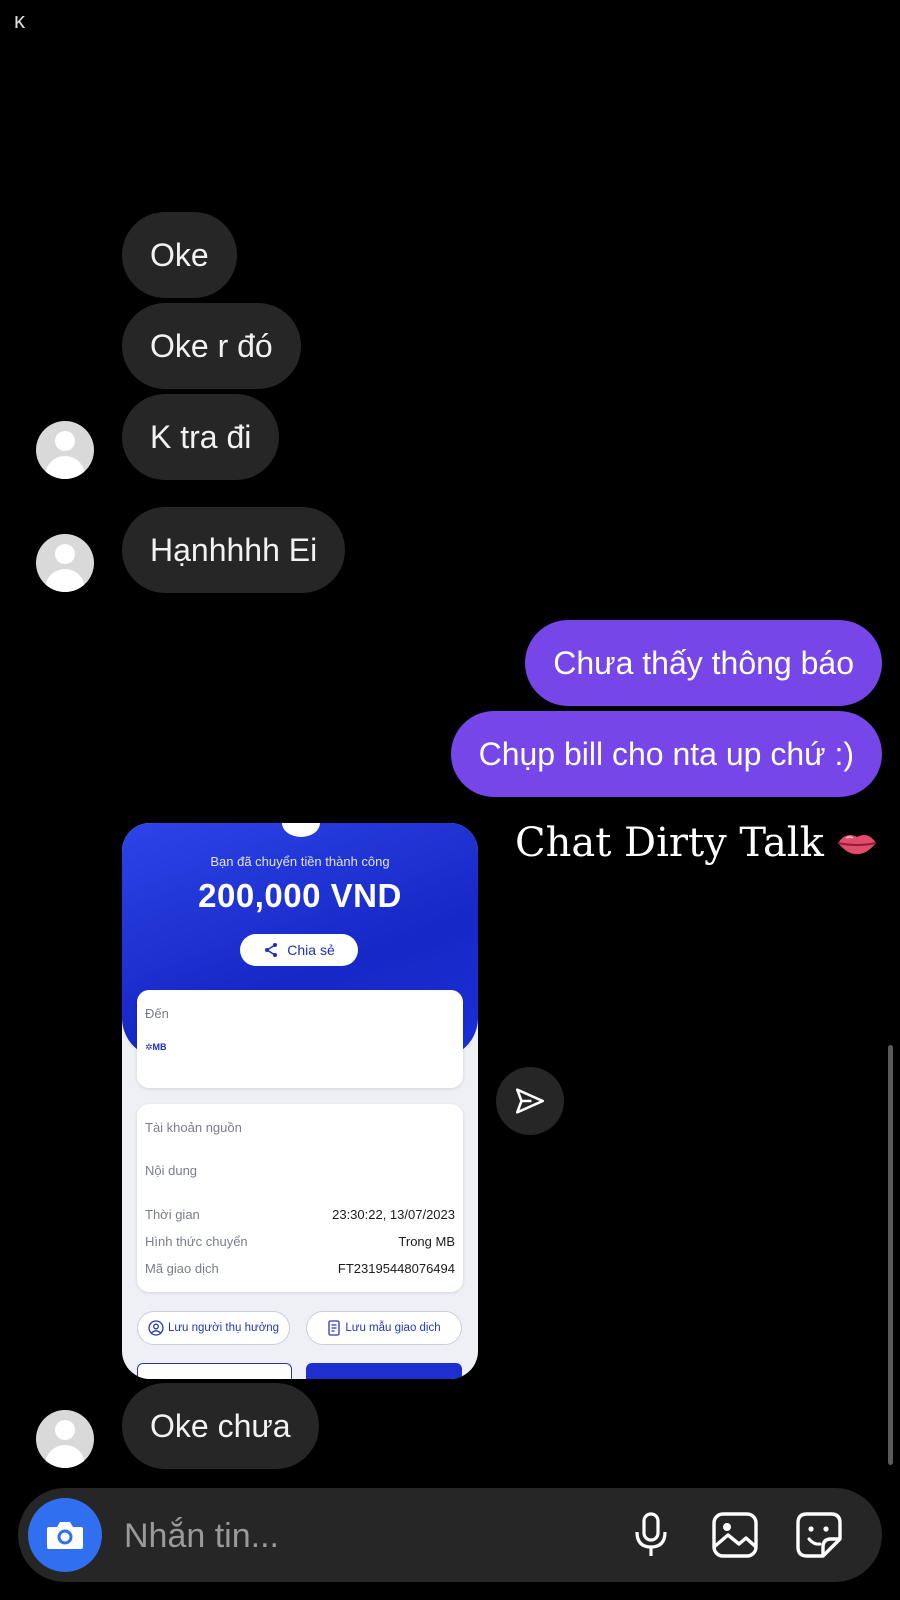 This screenshot has width=900, height=1600. I want to click on receipt-source-label: Tài khoản nguồn, so click(193, 1127).